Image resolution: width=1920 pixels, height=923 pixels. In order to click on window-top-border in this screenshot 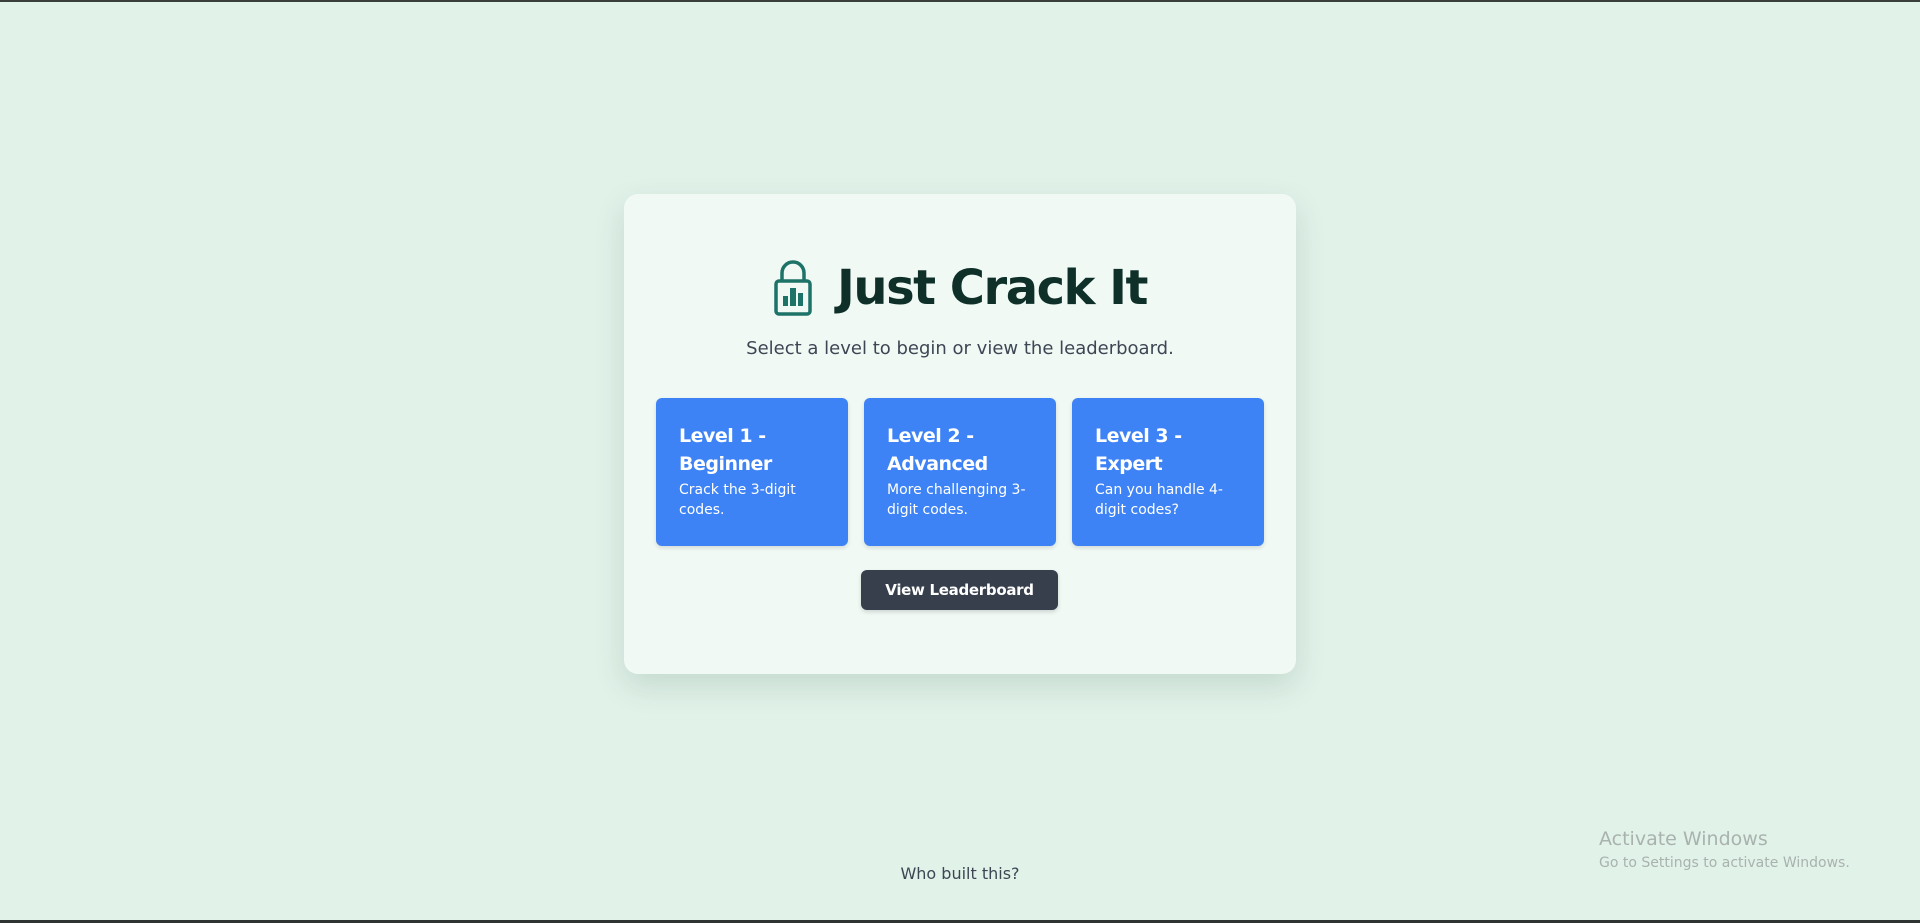, I will do `click(960, 1)`.